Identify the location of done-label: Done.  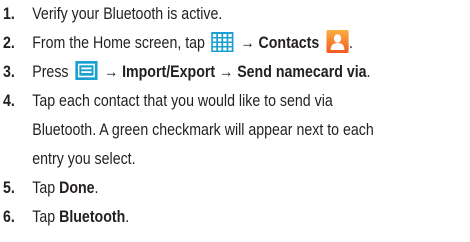
(77, 188).